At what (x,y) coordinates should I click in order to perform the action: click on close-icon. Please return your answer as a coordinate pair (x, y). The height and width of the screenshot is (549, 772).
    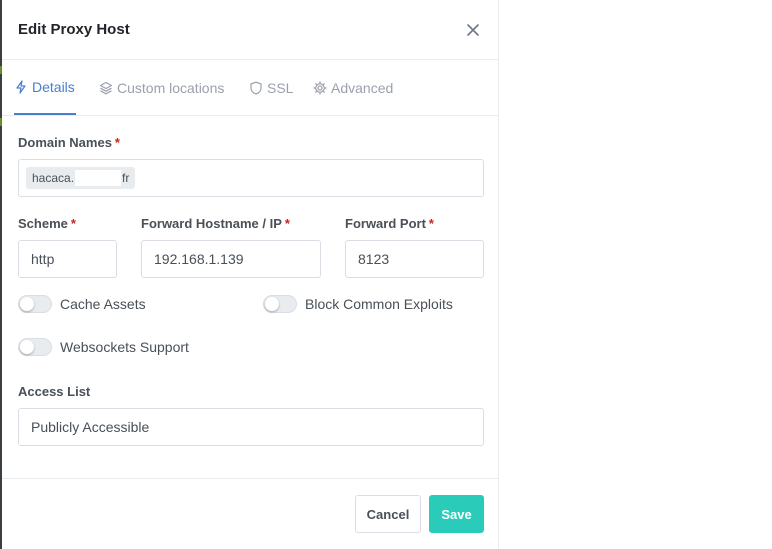
    Looking at the image, I should click on (473, 30).